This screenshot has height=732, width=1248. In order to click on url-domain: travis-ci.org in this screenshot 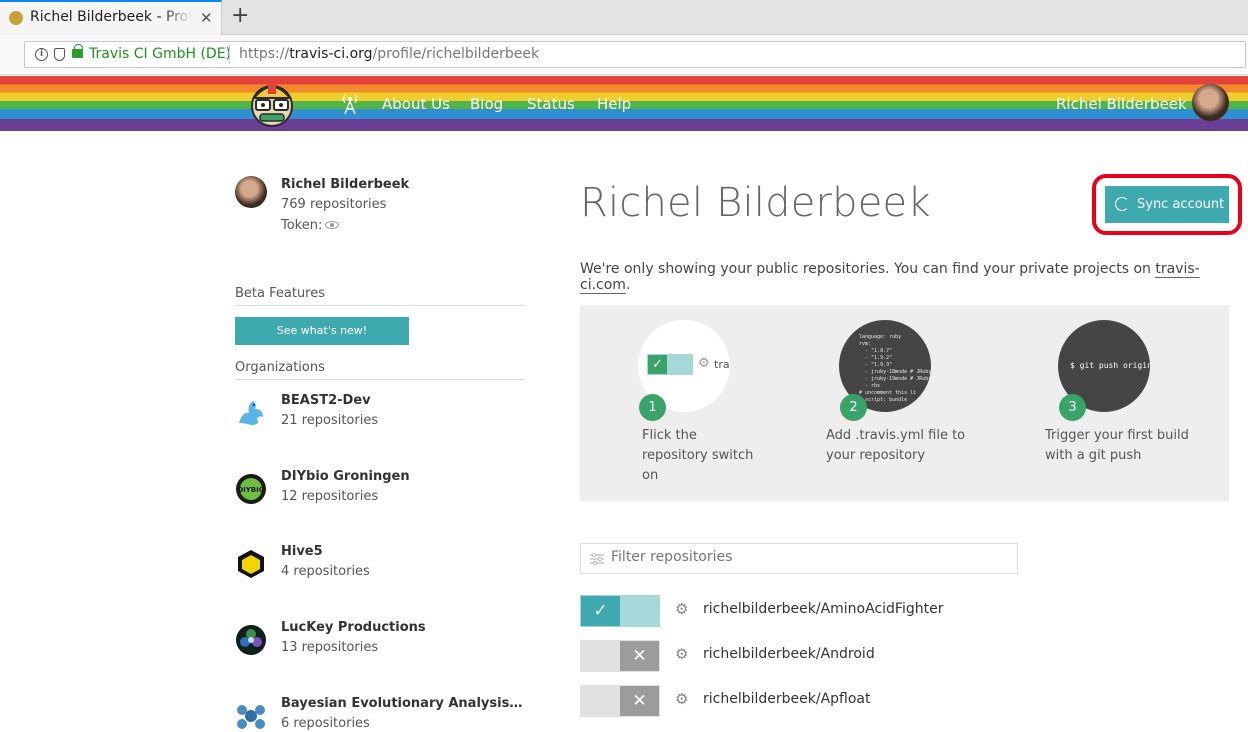, I will do `click(331, 54)`.